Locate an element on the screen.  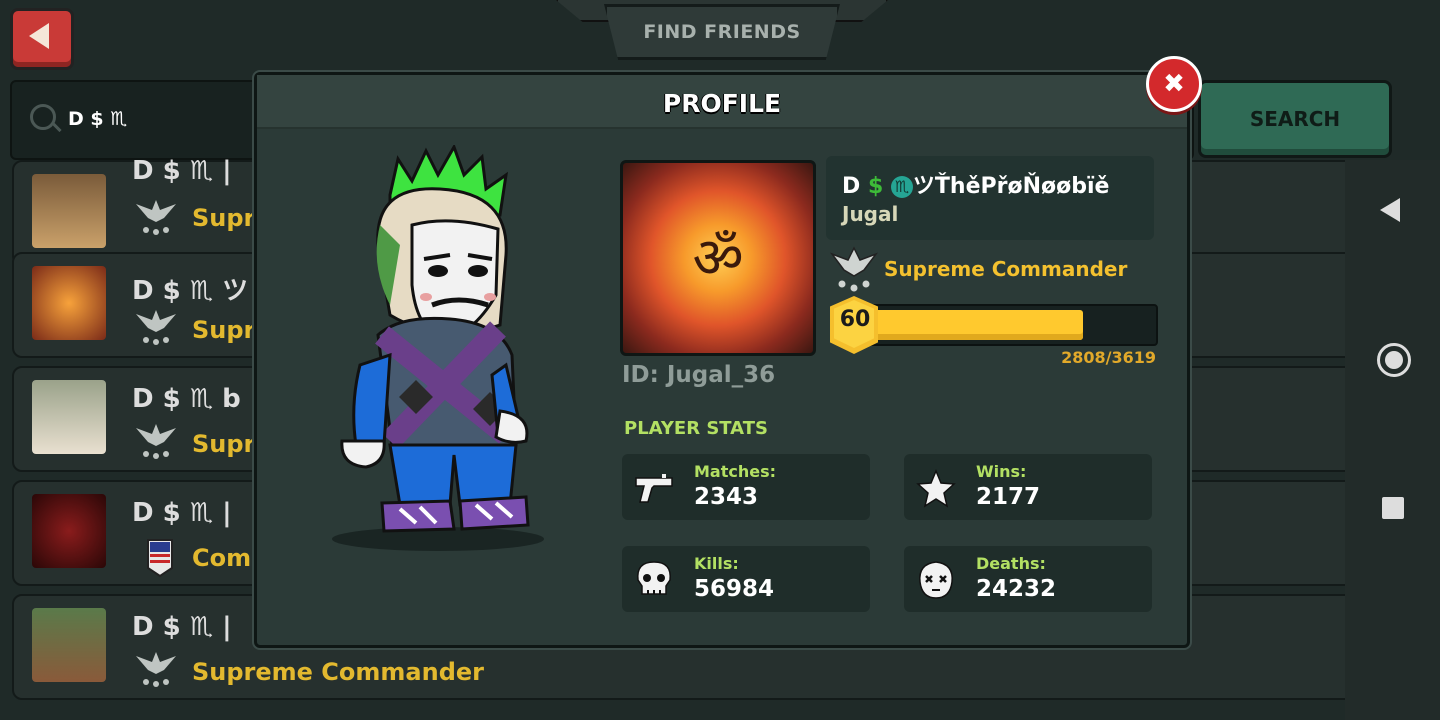
stat-value: 2177 is located at coordinates (1008, 497).